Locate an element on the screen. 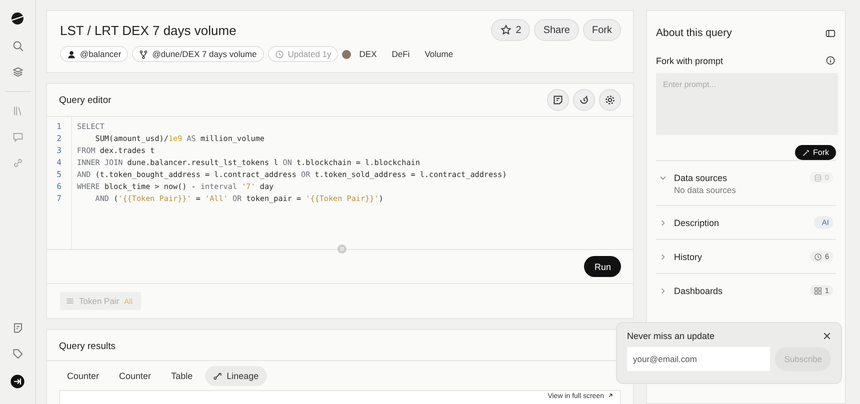 This screenshot has width=860, height=404. avatar is located at coordinates (347, 54).